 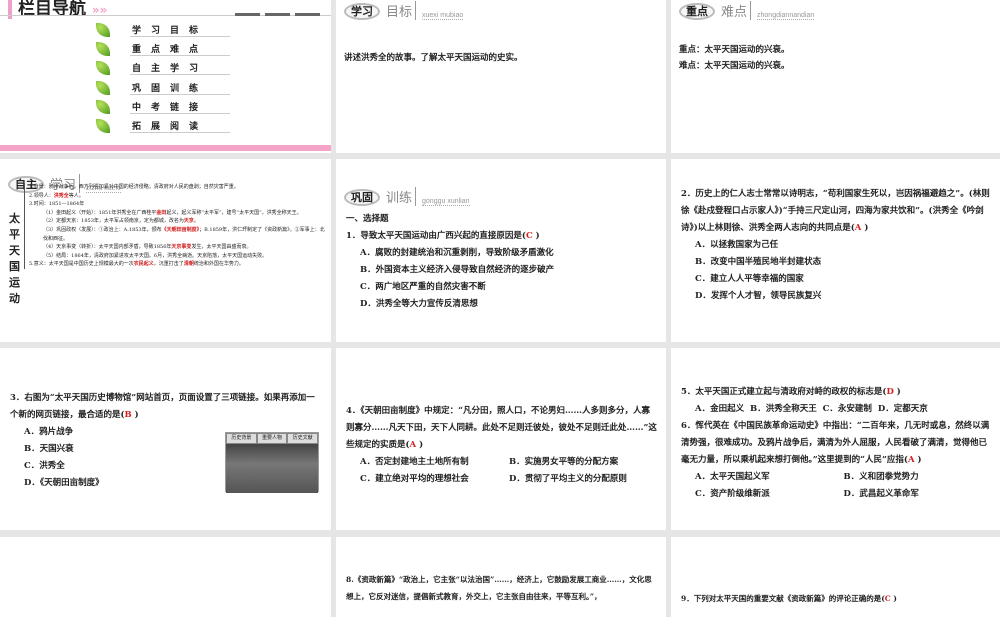 I want to click on slide-navigation: 栏目导航 »» 学习目标 重点难点 自主学习 巩固训练 中考链接 拓展阅读, so click(x=165, y=76).